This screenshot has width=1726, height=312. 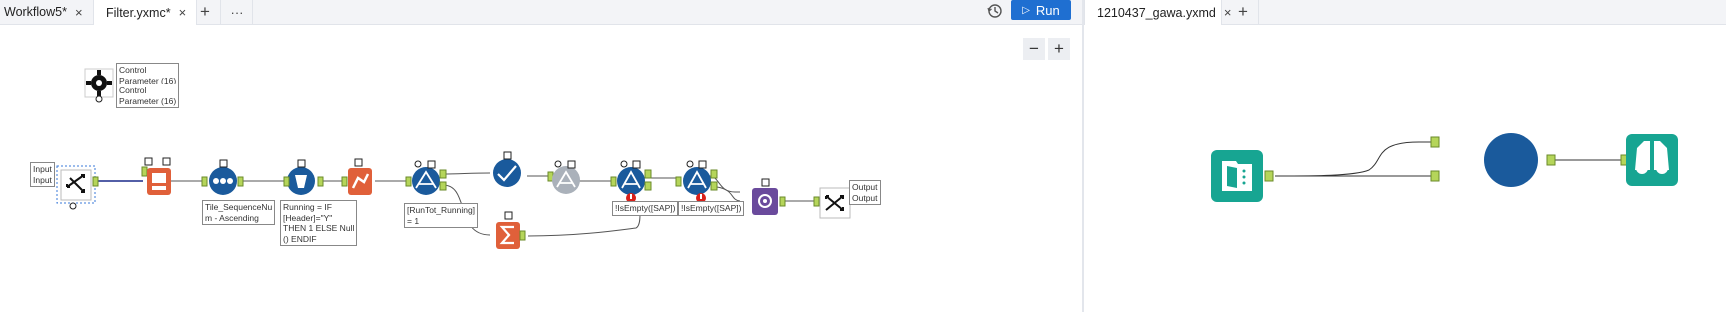 I want to click on annotation-input: Input Input, so click(x=42, y=174).